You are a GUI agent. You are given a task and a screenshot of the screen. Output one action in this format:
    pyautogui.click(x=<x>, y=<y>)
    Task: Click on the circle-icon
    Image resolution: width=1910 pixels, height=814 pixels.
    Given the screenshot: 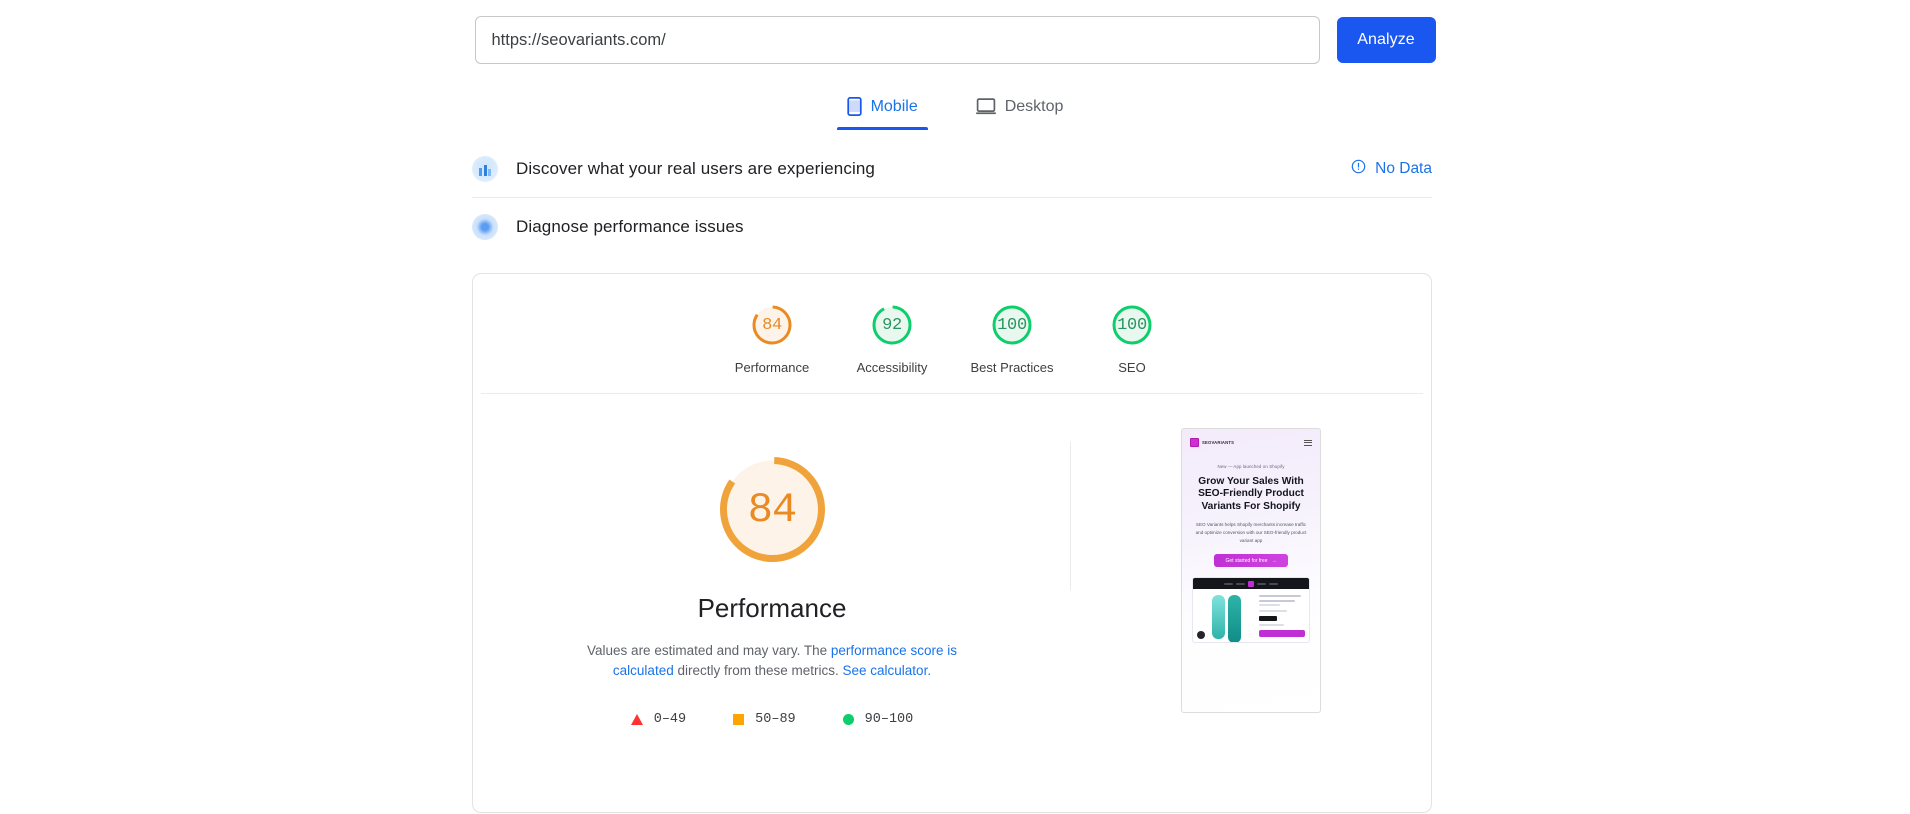 What is the action you would take?
    pyautogui.click(x=848, y=719)
    